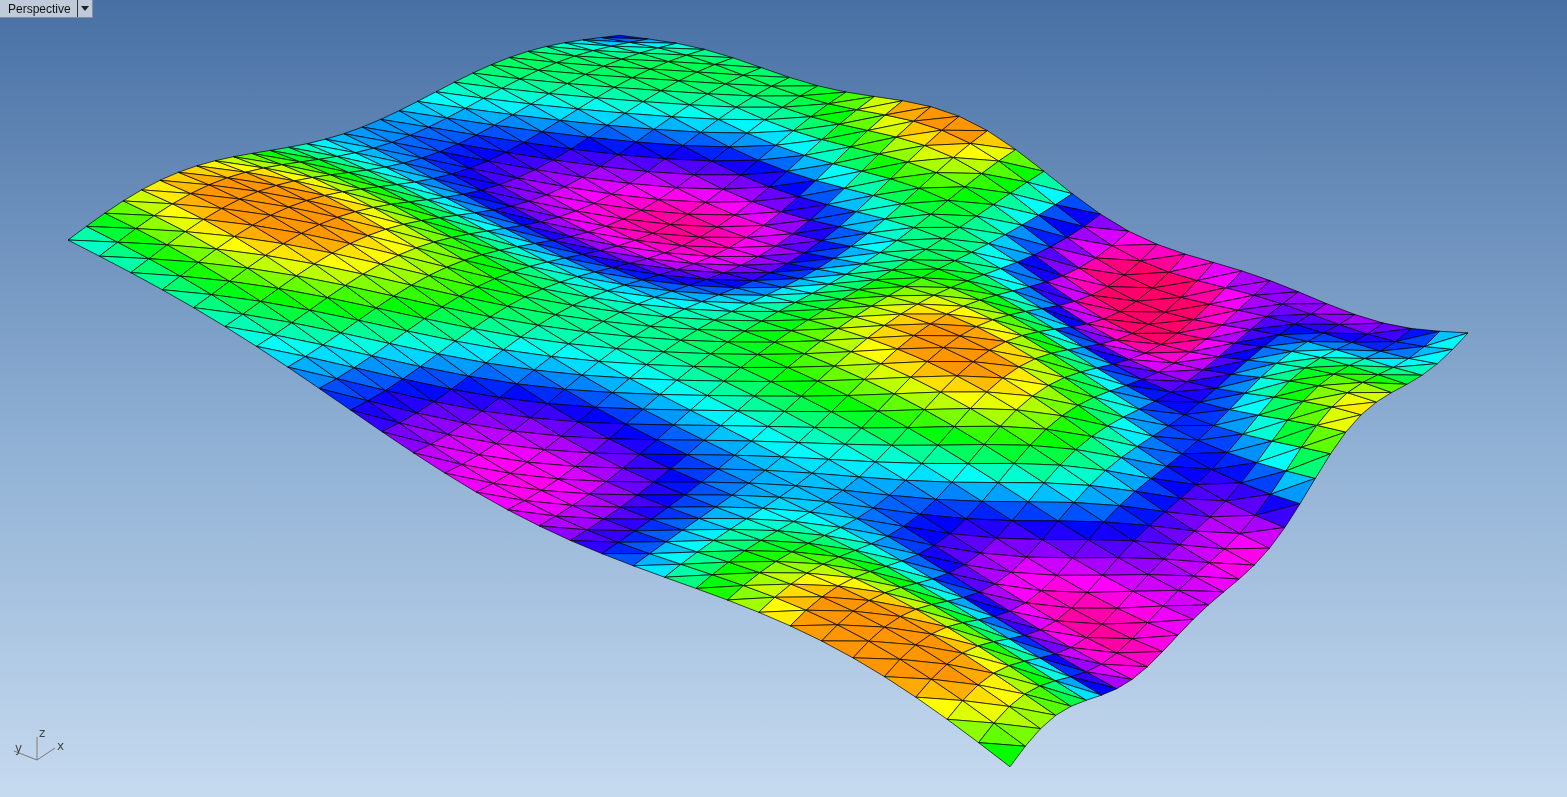 This screenshot has width=1567, height=797. What do you see at coordinates (34, 748) in the screenshot?
I see `axis-icon` at bounding box center [34, 748].